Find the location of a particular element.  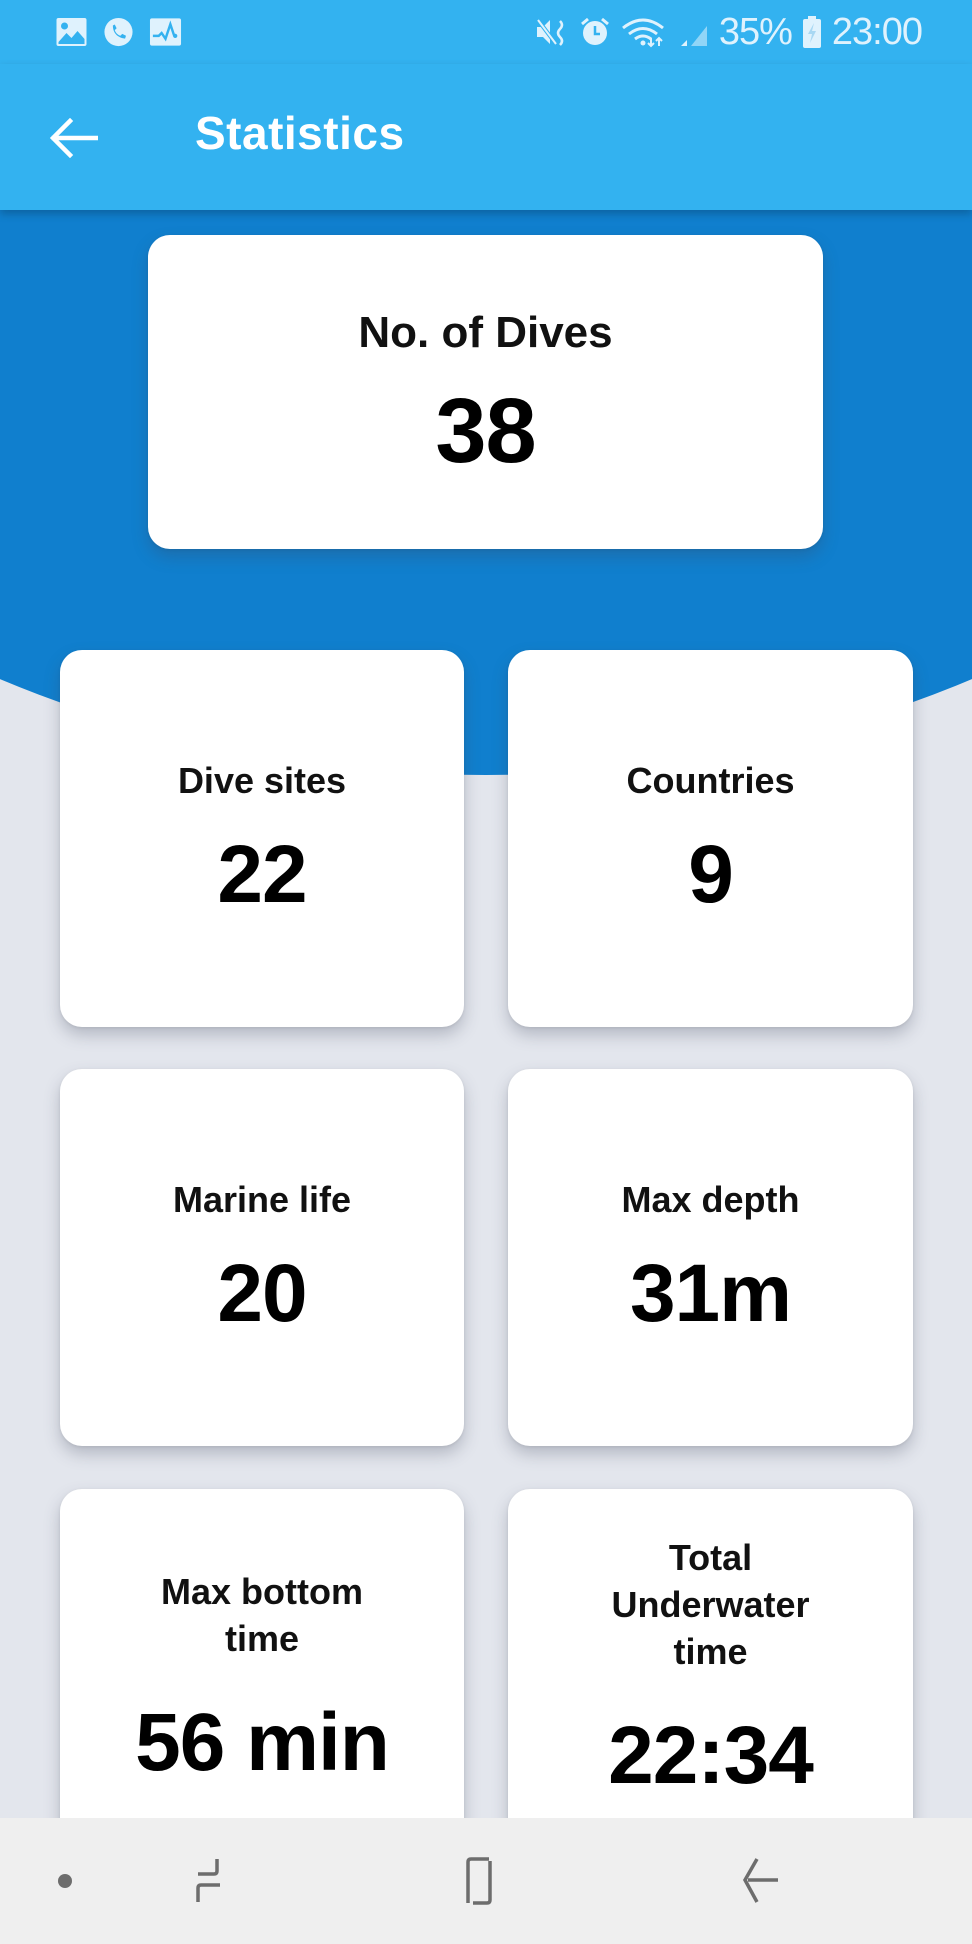

stat-value: 22:34 is located at coordinates (711, 1755).